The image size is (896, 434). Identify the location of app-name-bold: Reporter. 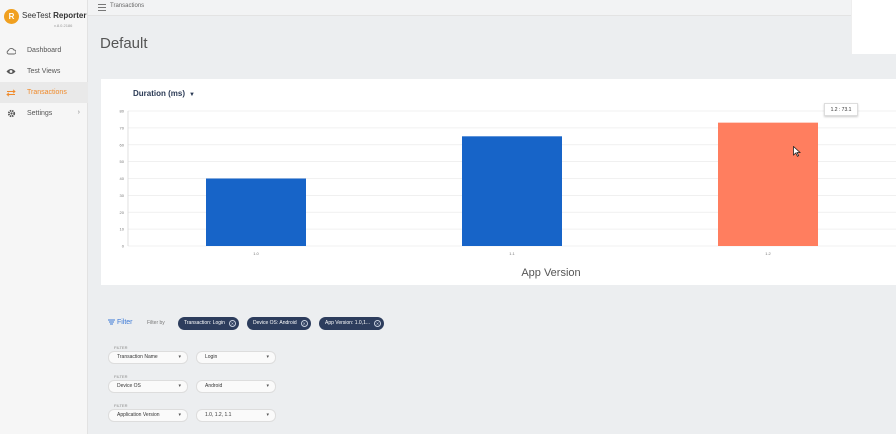
(70, 15).